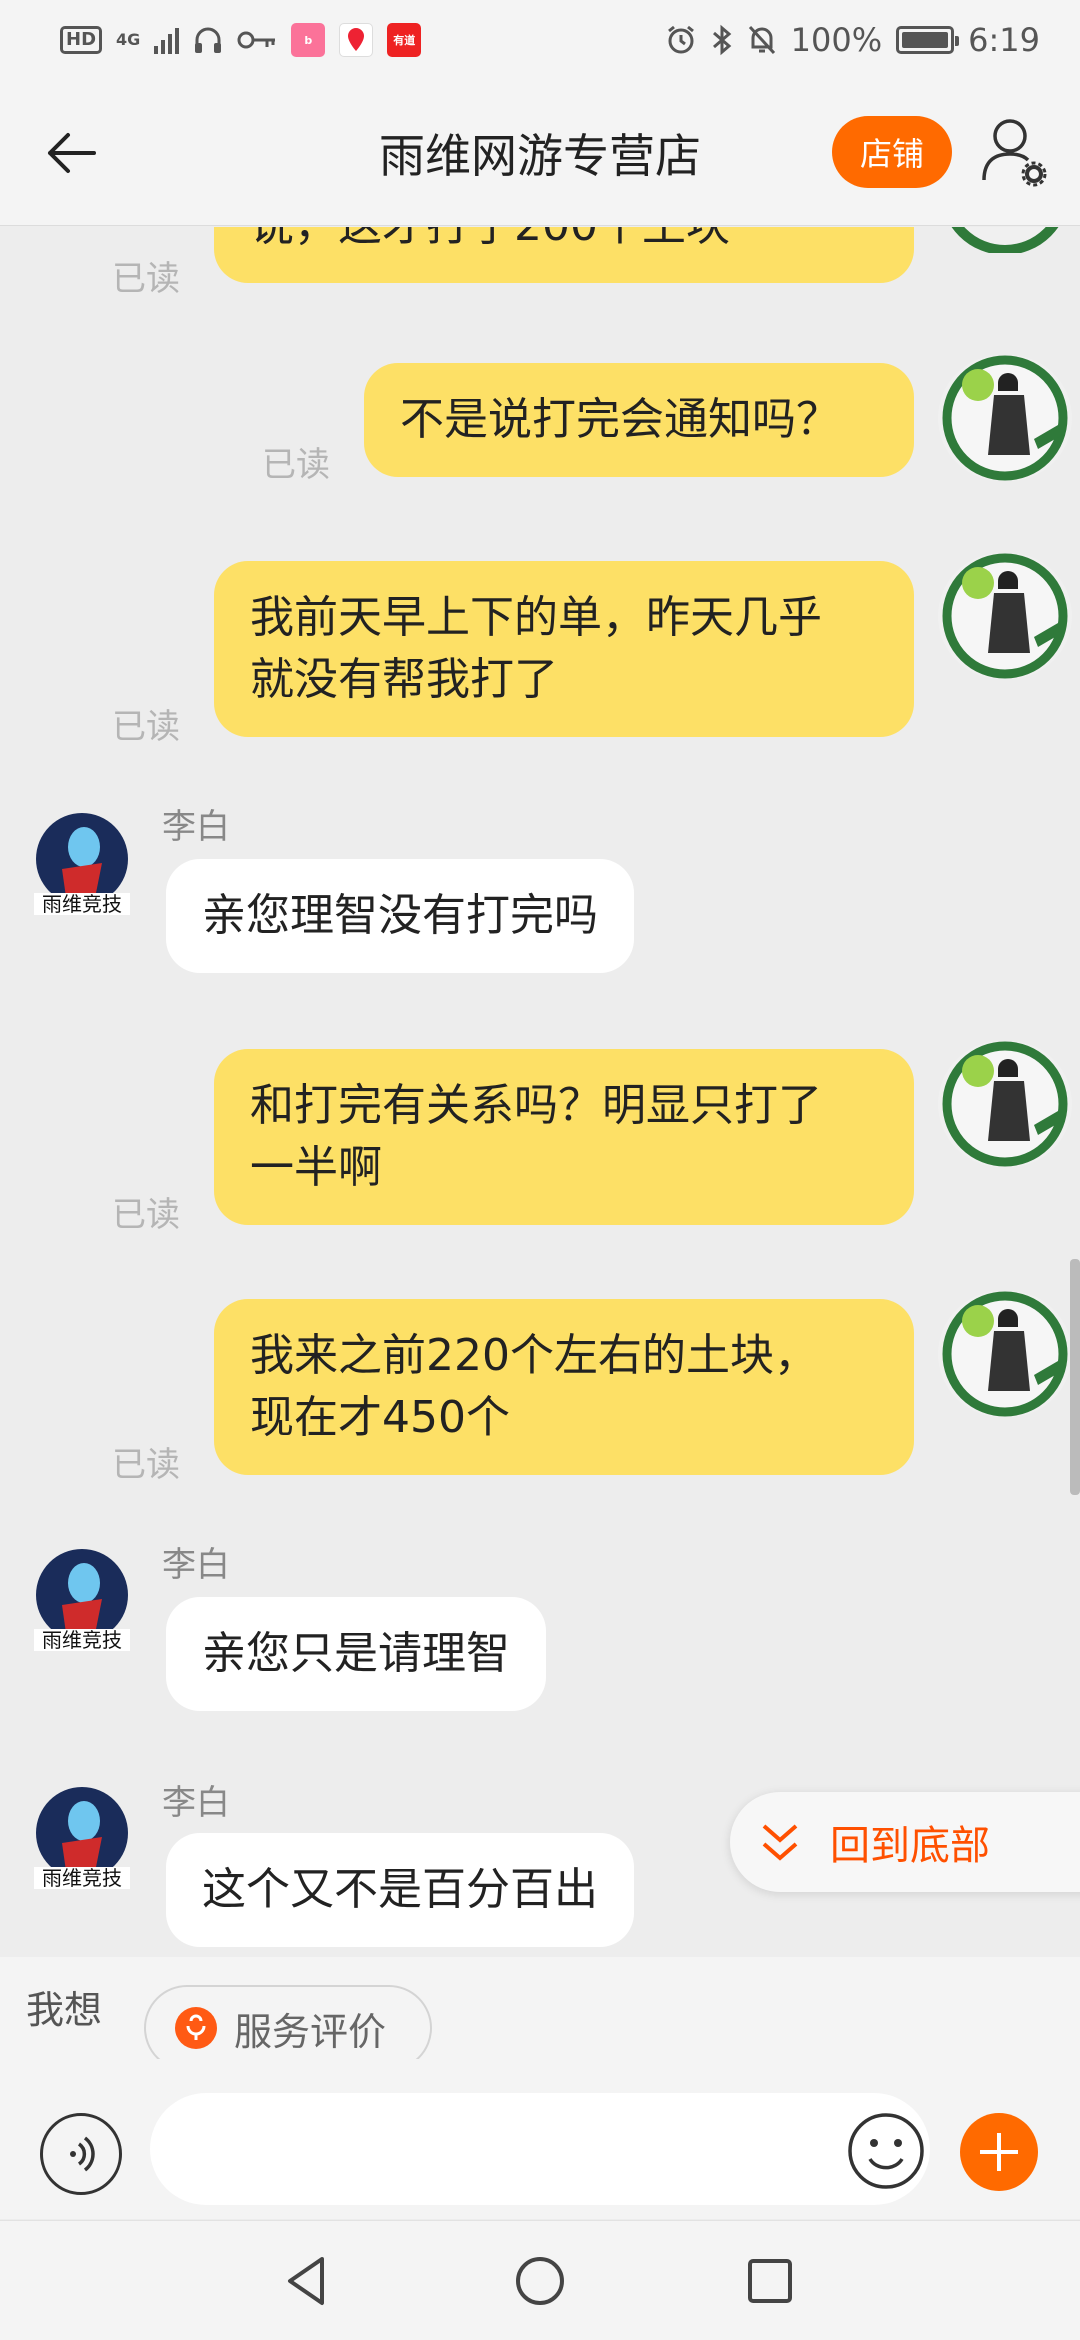  What do you see at coordinates (564, 649) in the screenshot?
I see `message-bubble-mine: 我前天早上下的单，昨天几乎 就没有帮我打了` at bounding box center [564, 649].